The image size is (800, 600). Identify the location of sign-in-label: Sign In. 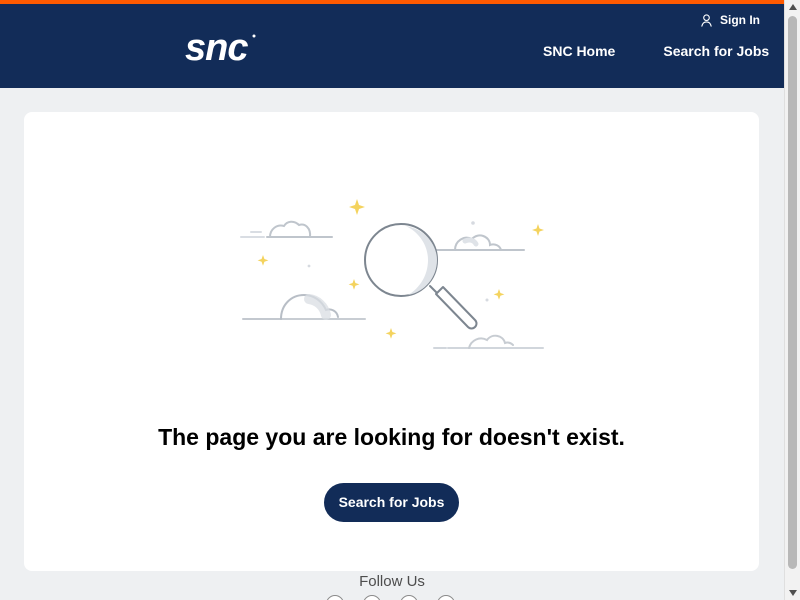
(740, 20).